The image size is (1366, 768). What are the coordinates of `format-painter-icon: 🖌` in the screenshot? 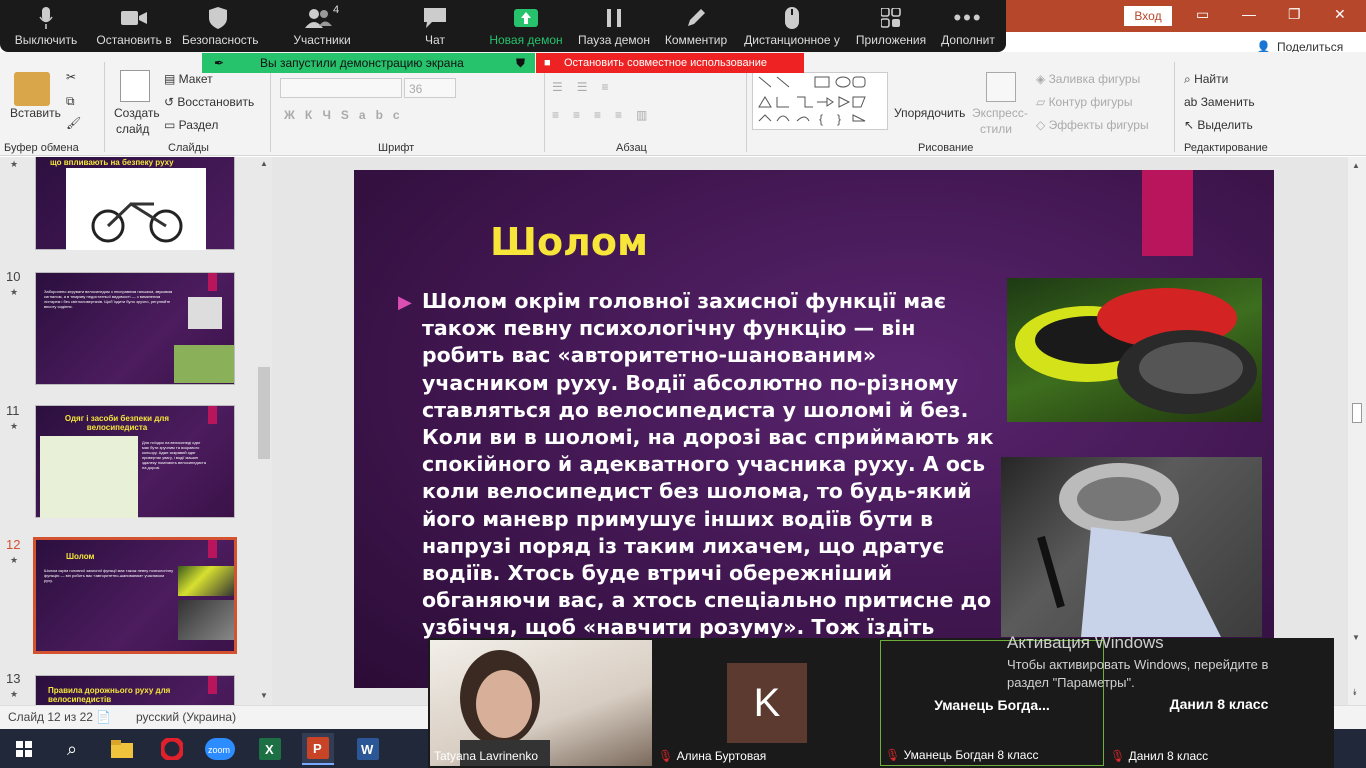 It's located at (73, 123).